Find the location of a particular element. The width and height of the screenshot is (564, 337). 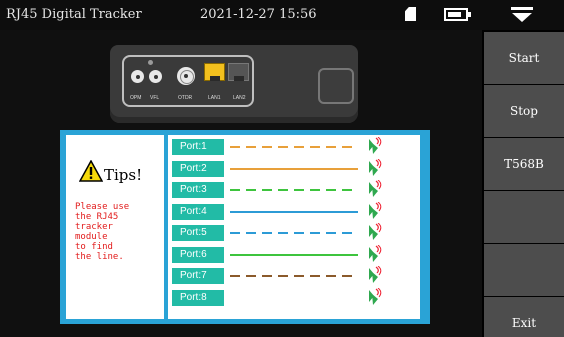

device-button-icon is located at coordinates (336, 86).